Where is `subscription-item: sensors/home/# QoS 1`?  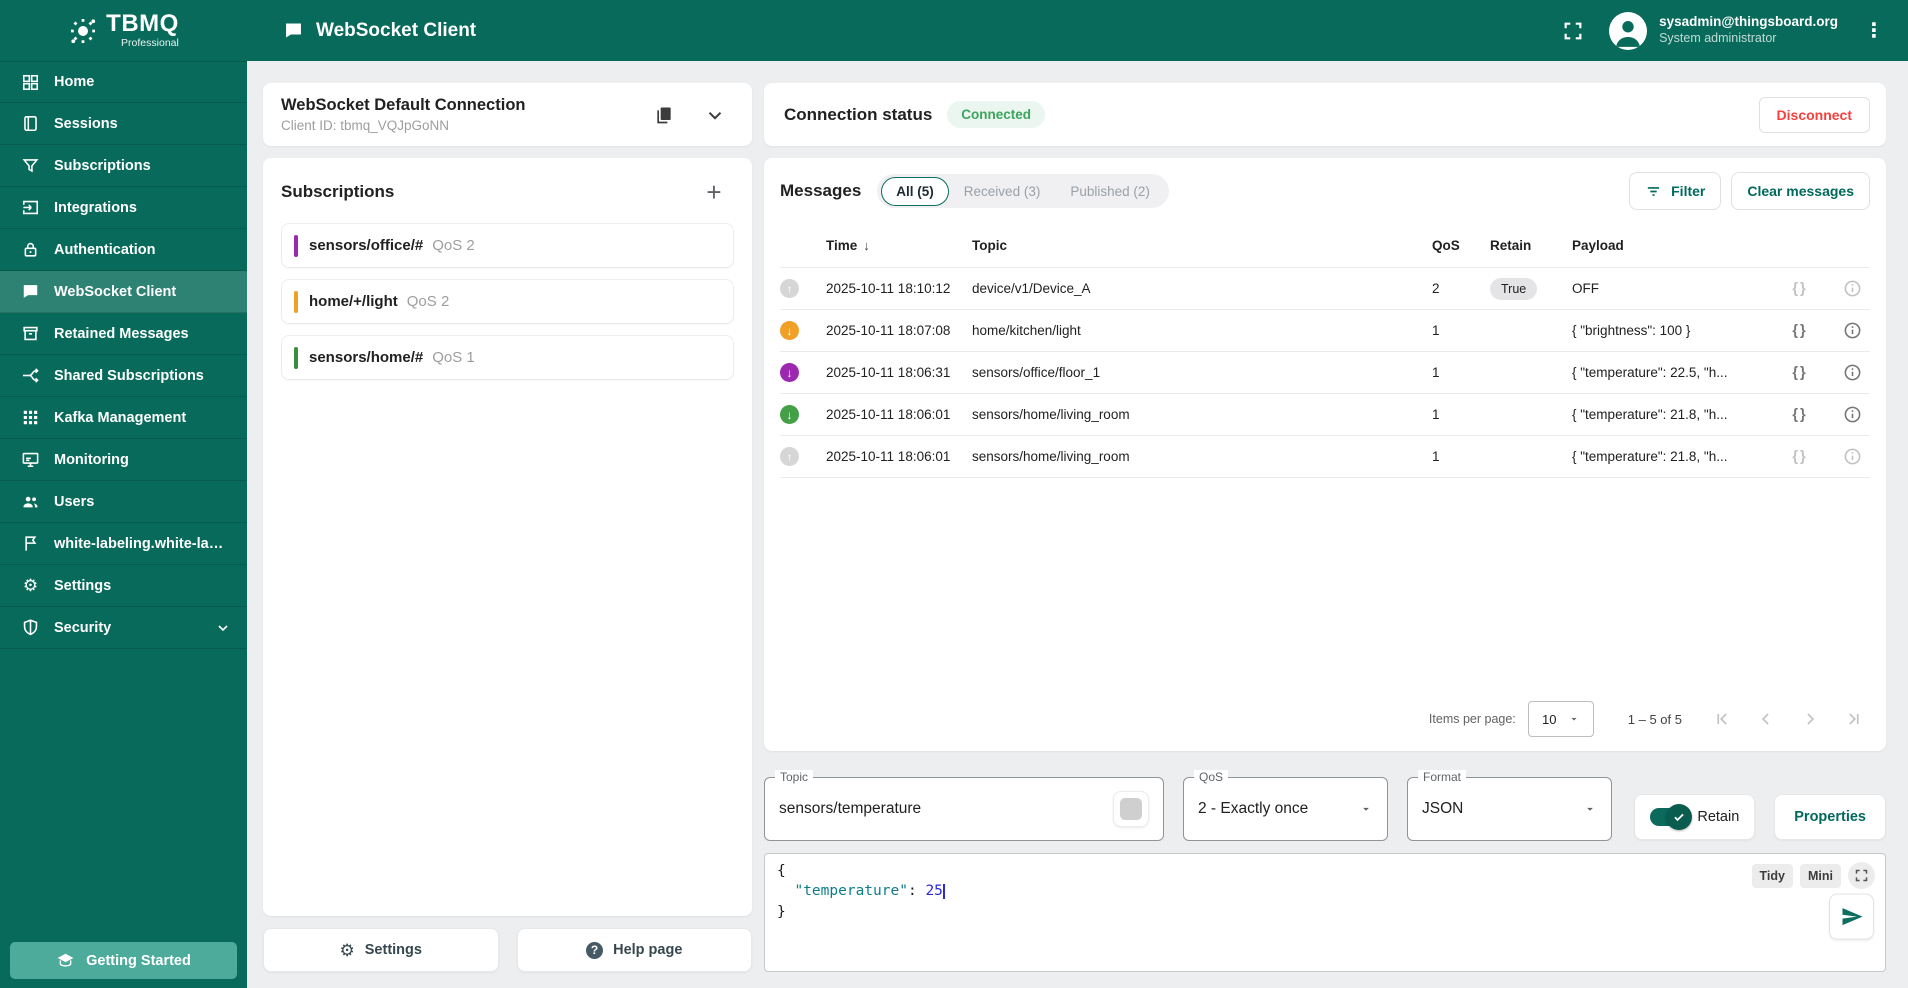
subscription-item: sensors/home/# QoS 1 is located at coordinates (507, 357).